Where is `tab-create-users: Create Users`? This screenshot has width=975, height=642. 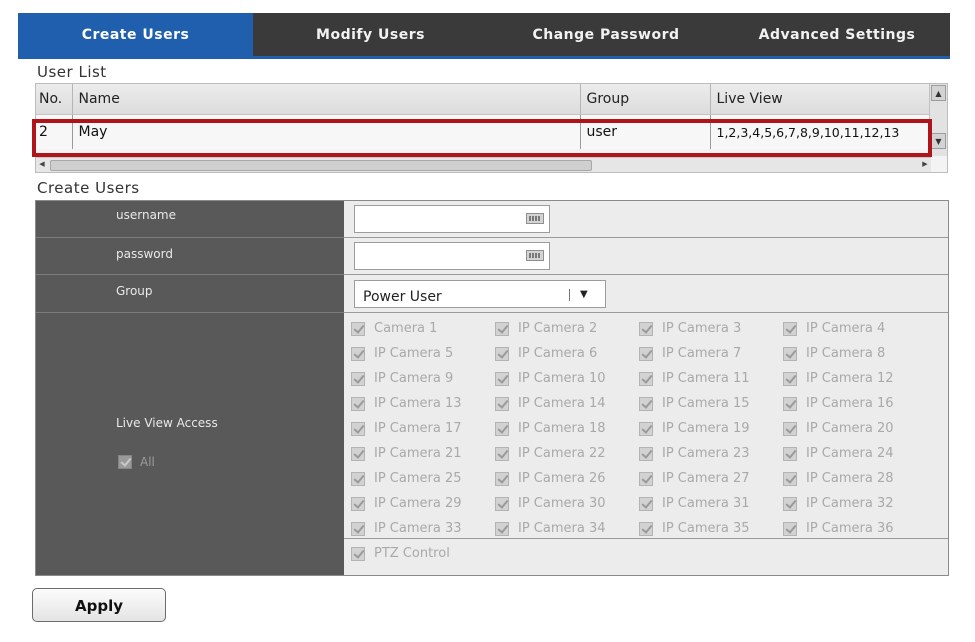
tab-create-users: Create Users is located at coordinates (135, 34).